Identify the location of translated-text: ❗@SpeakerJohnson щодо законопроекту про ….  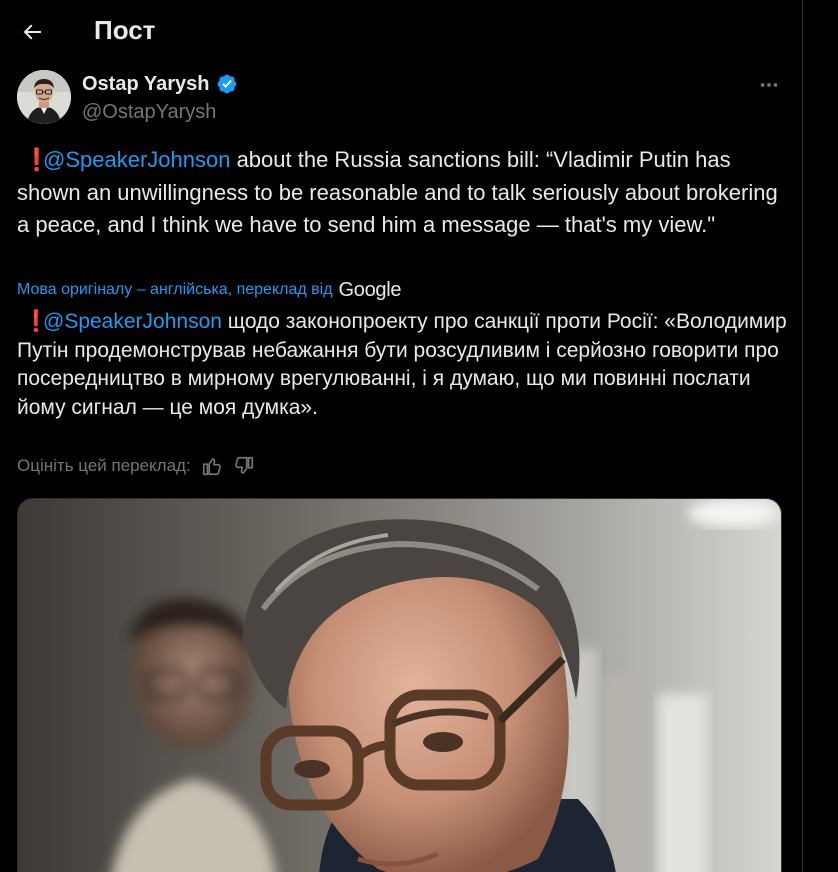
(402, 365).